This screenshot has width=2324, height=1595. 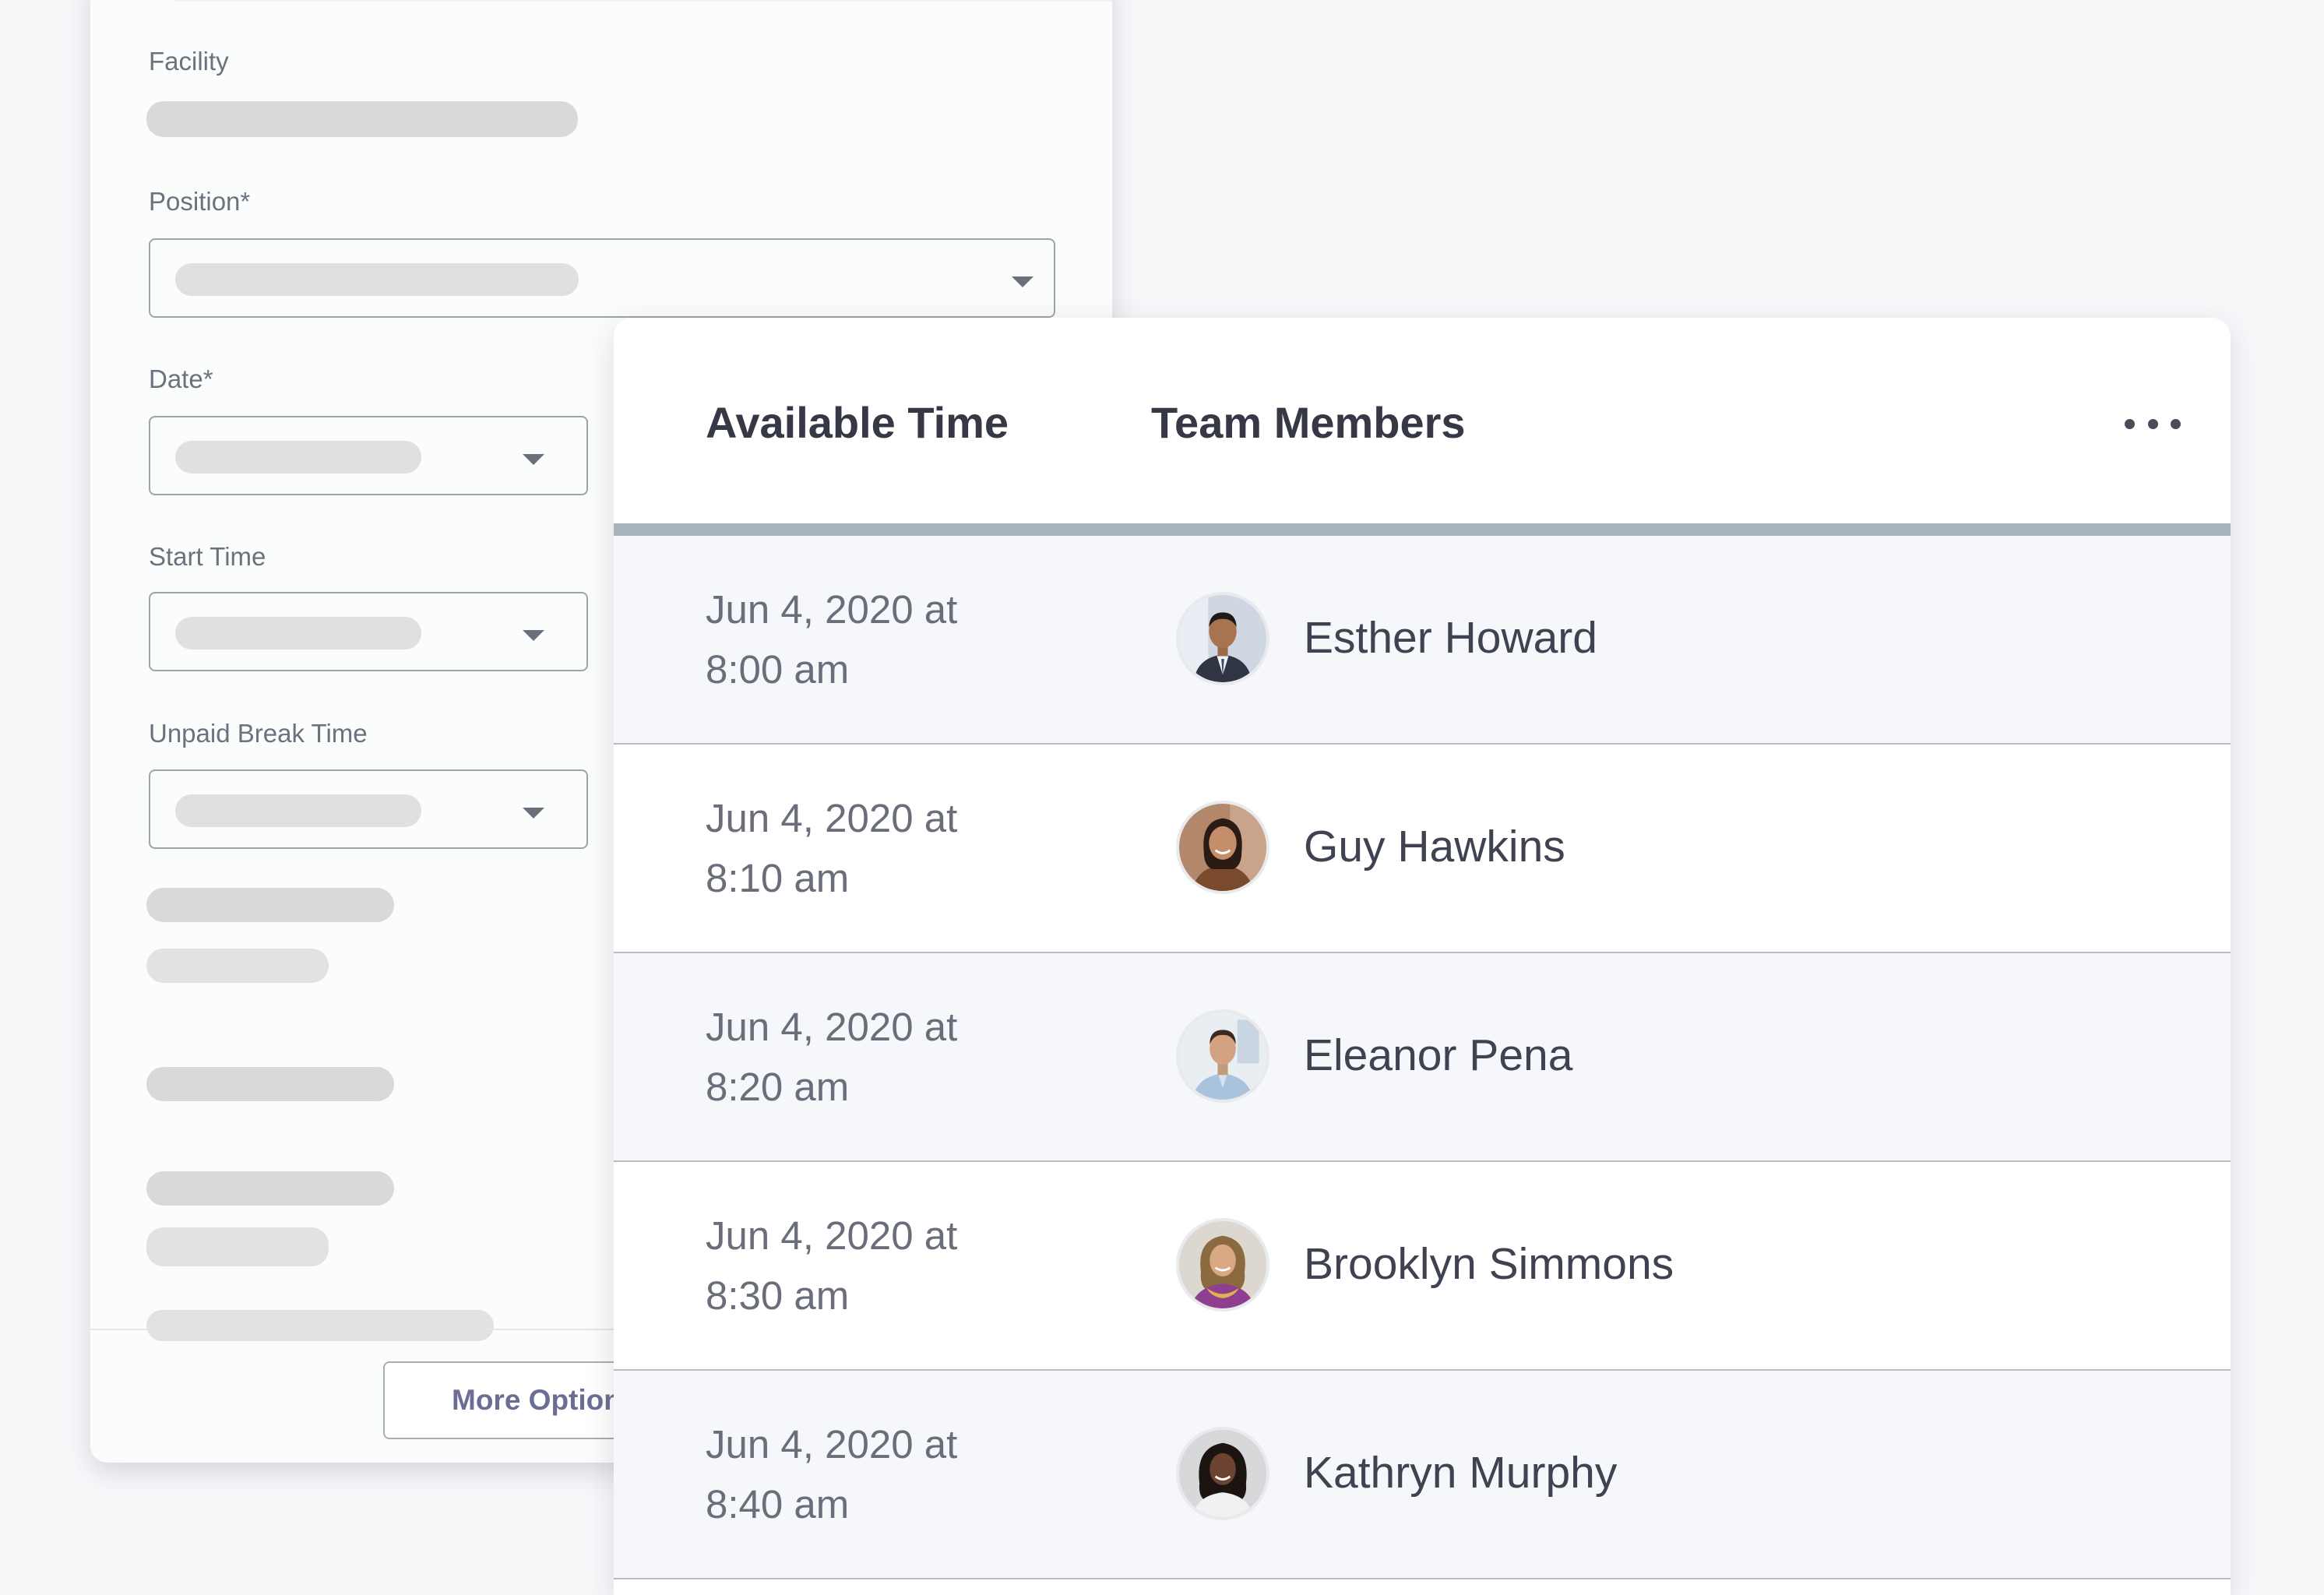 I want to click on unpaid-break-select, so click(x=368, y=809).